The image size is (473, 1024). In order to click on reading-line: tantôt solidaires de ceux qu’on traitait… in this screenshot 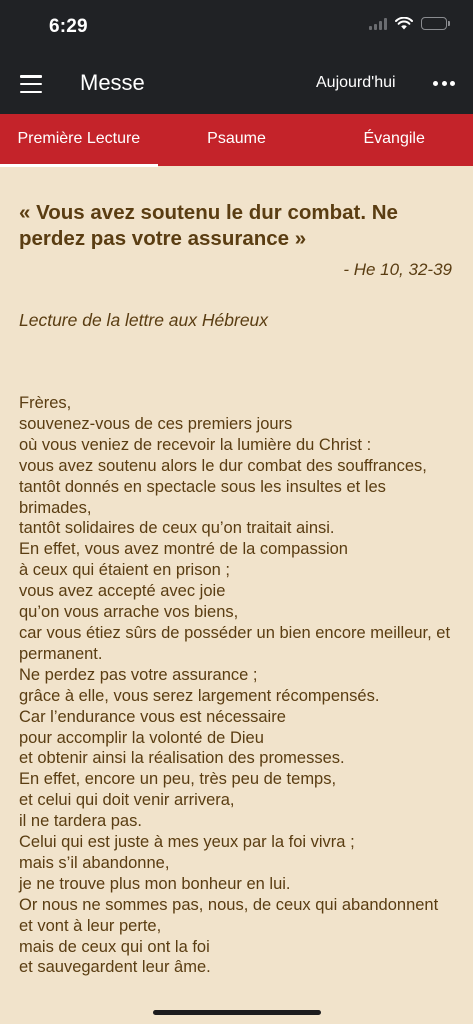, I will do `click(177, 528)`.